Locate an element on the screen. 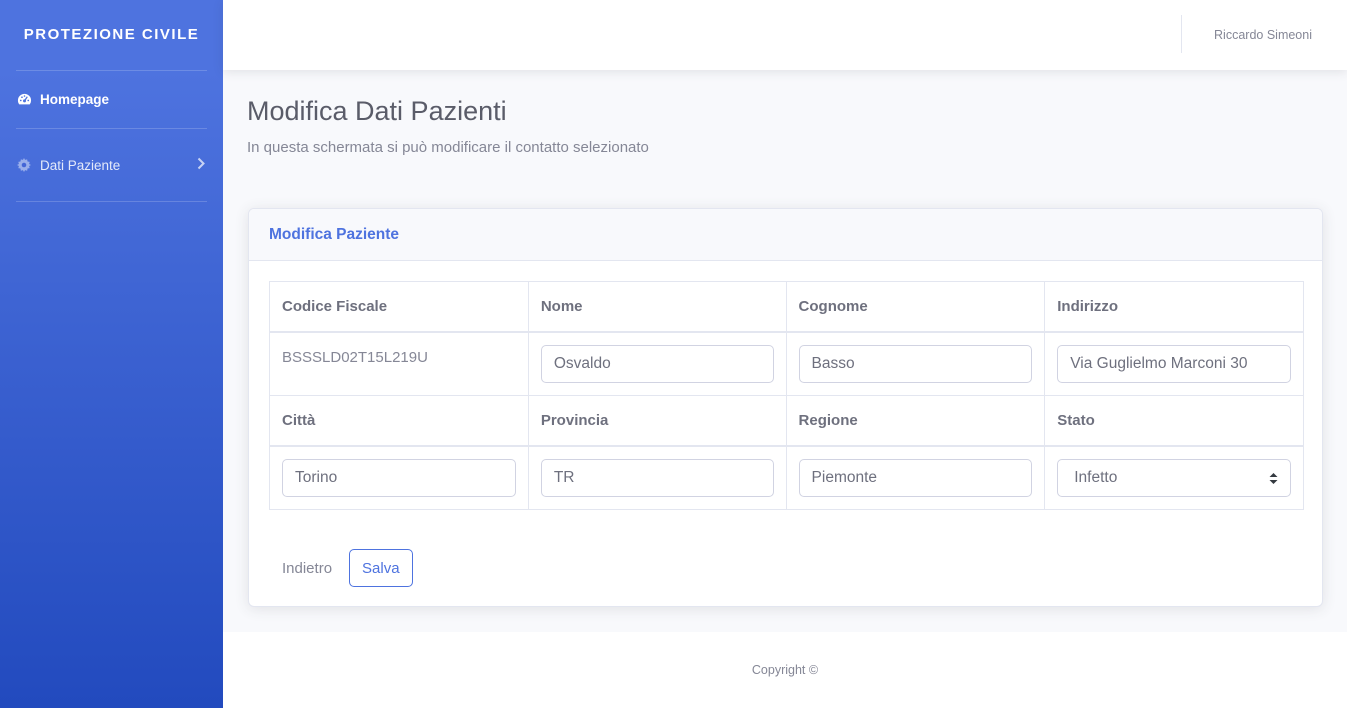 Image resolution: width=1347 pixels, height=708 pixels. brand-title: PROTEZIONE CIVILE is located at coordinates (111, 35).